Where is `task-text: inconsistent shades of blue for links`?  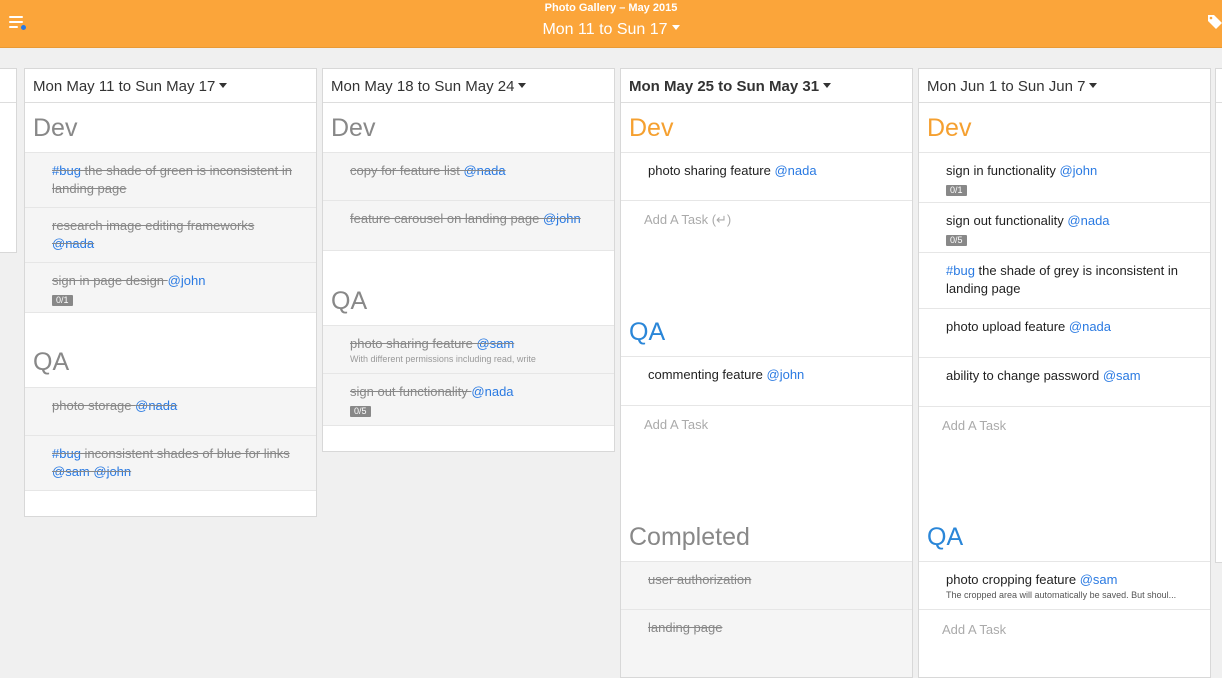 task-text: inconsistent shades of blue for links is located at coordinates (185, 453).